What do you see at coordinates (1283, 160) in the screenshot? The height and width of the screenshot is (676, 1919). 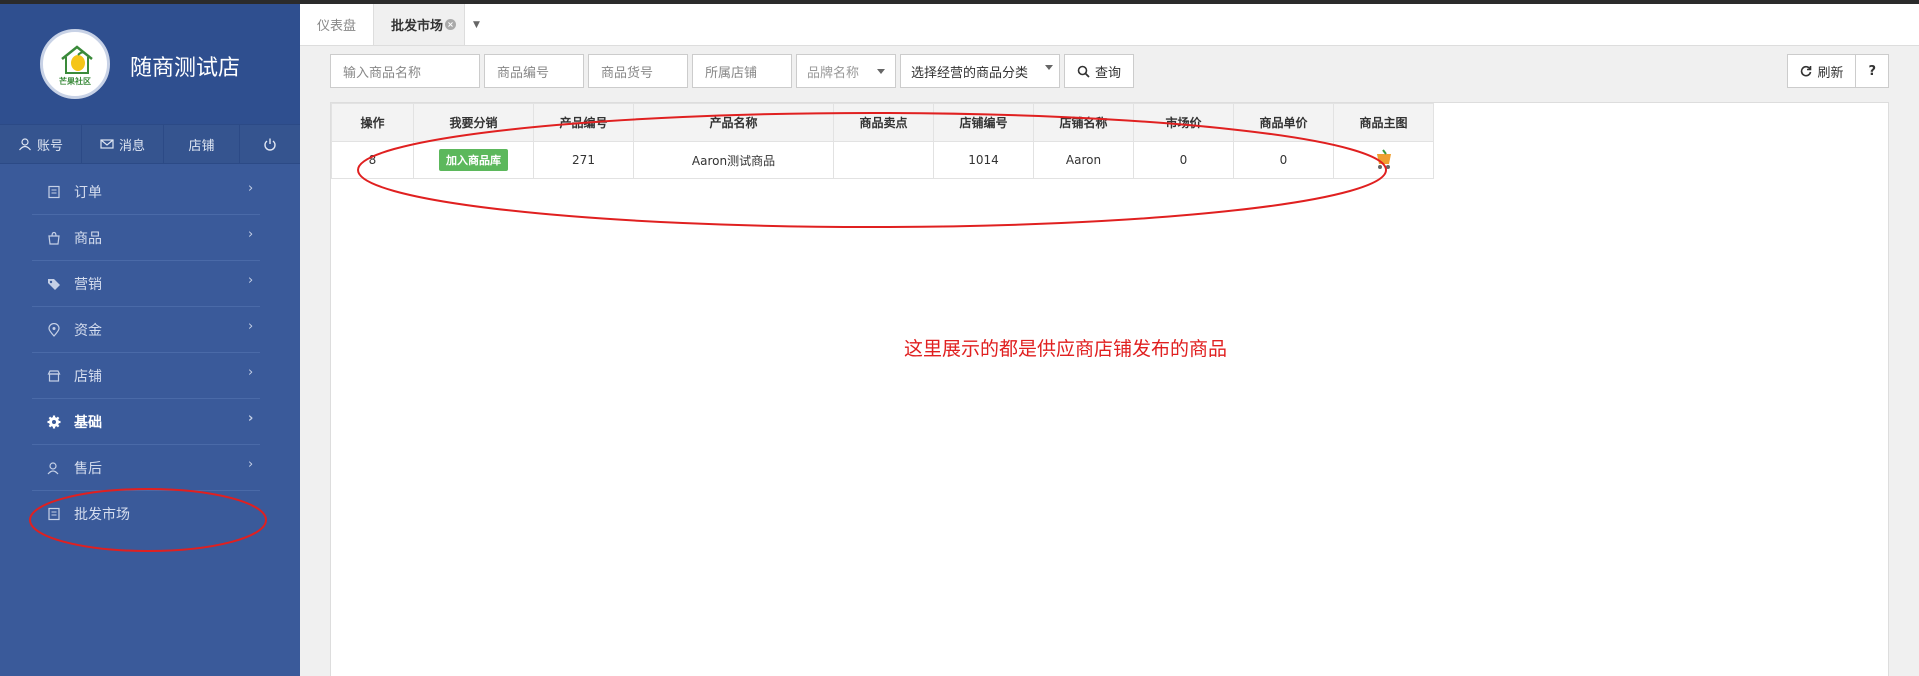 I see `unit-price-cell: 0` at bounding box center [1283, 160].